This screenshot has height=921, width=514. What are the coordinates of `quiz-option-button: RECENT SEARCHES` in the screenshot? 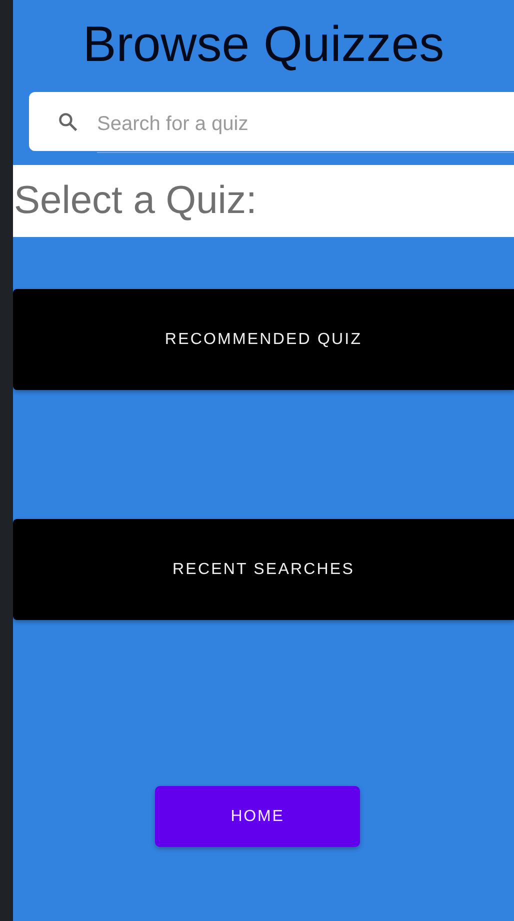 It's located at (263, 569).